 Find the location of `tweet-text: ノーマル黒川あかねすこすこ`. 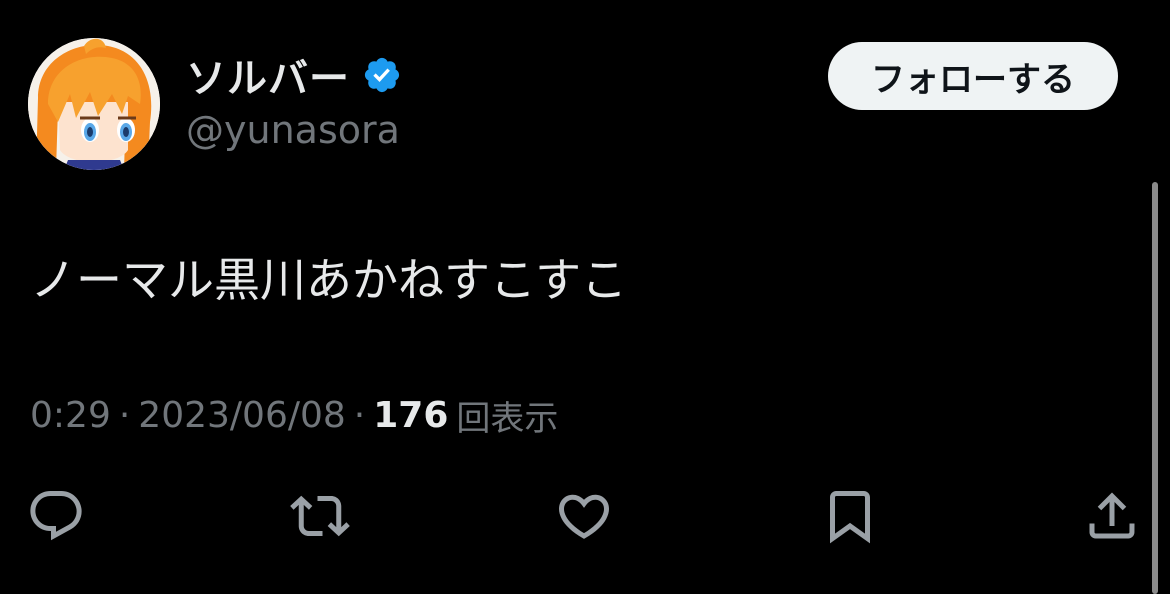

tweet-text: ノーマル黒川あかねすこすこ is located at coordinates (329, 280).